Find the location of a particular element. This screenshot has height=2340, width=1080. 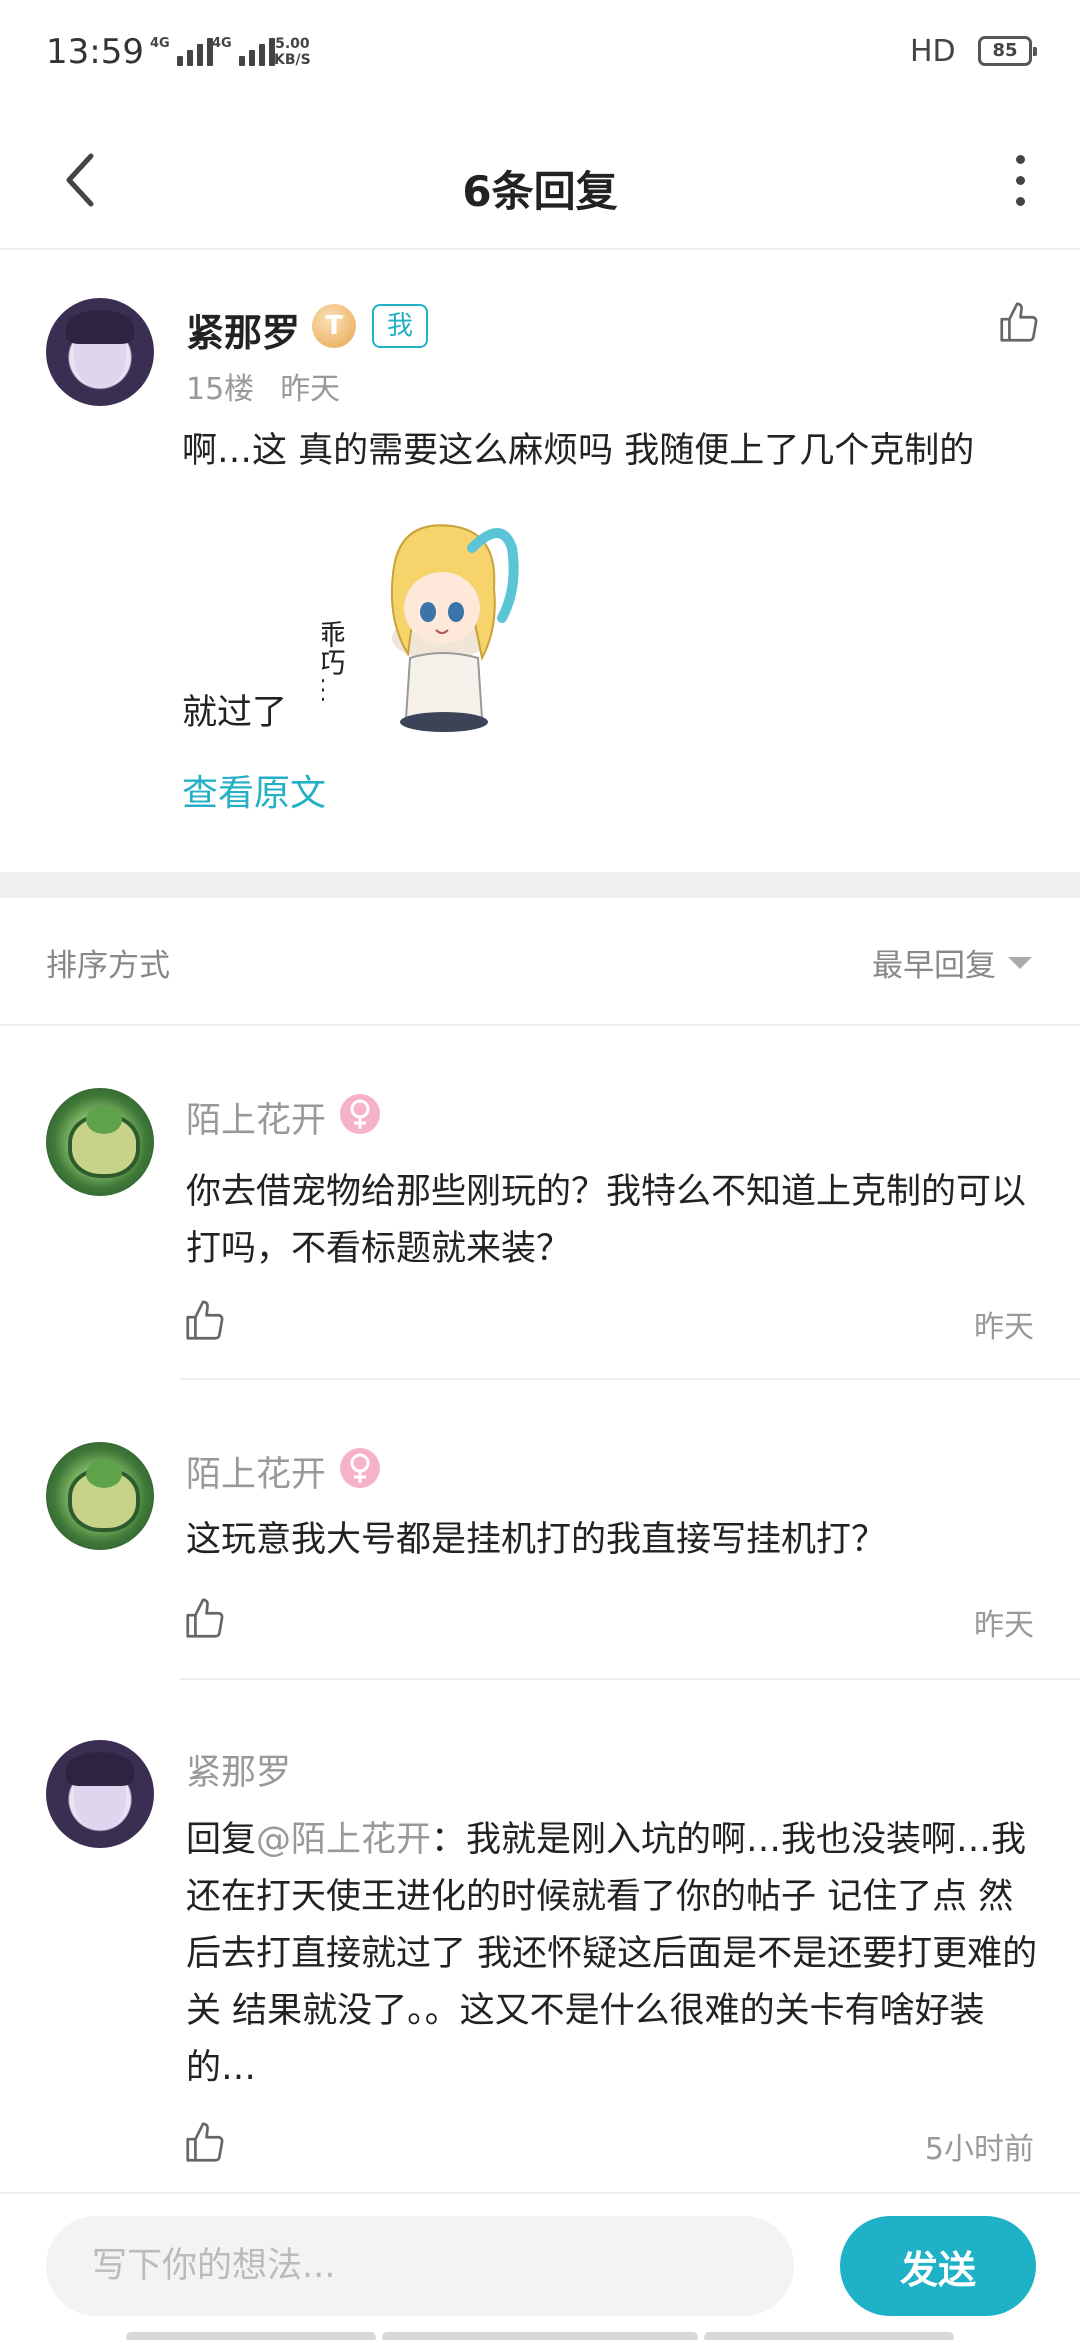

level-badge: T is located at coordinates (334, 326).